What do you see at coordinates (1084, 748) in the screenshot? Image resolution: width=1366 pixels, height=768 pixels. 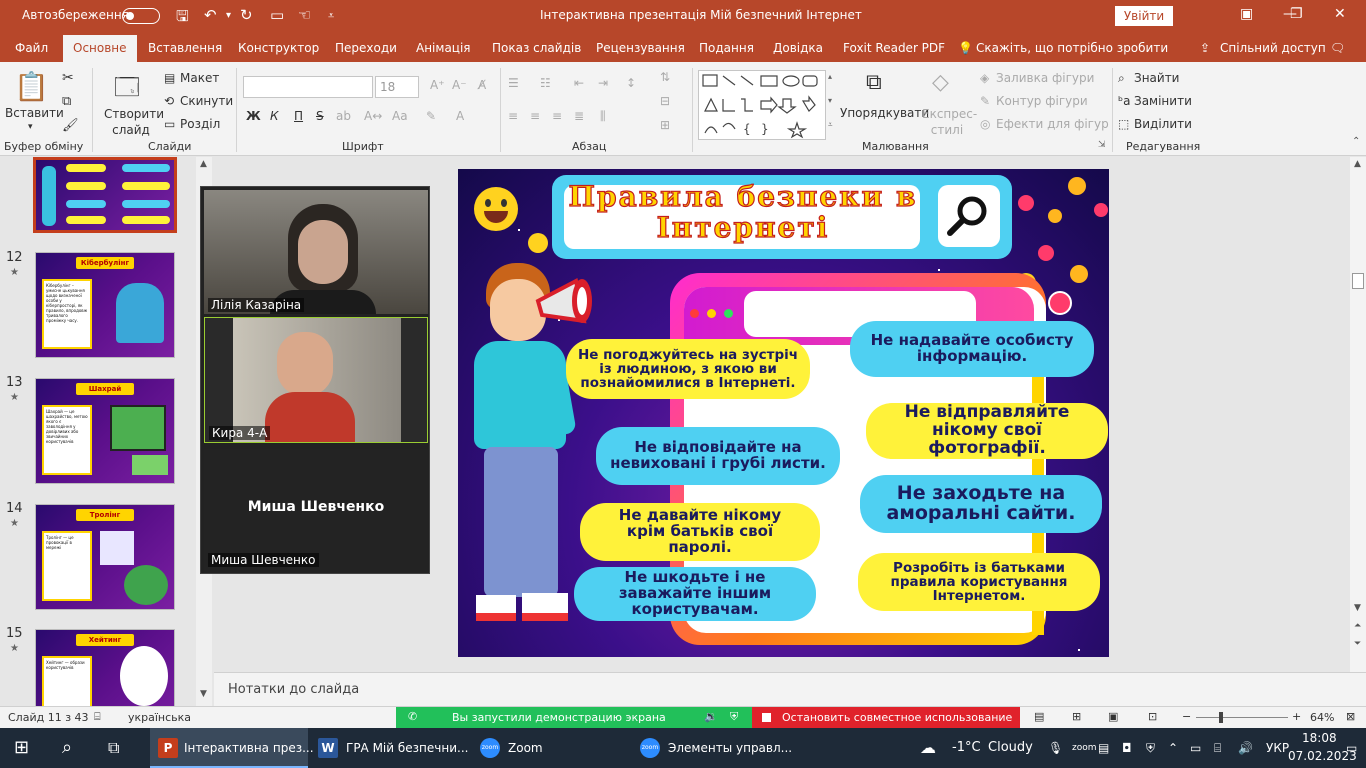 I see `zoom-tray-icon: zoom` at bounding box center [1084, 748].